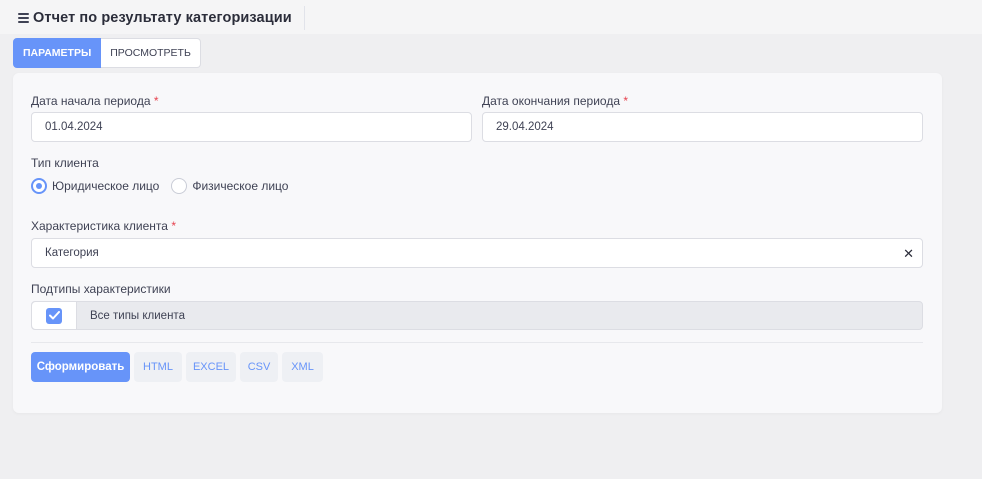  Describe the element at coordinates (72, 253) in the screenshot. I see `characteristic-value: Категория` at that location.